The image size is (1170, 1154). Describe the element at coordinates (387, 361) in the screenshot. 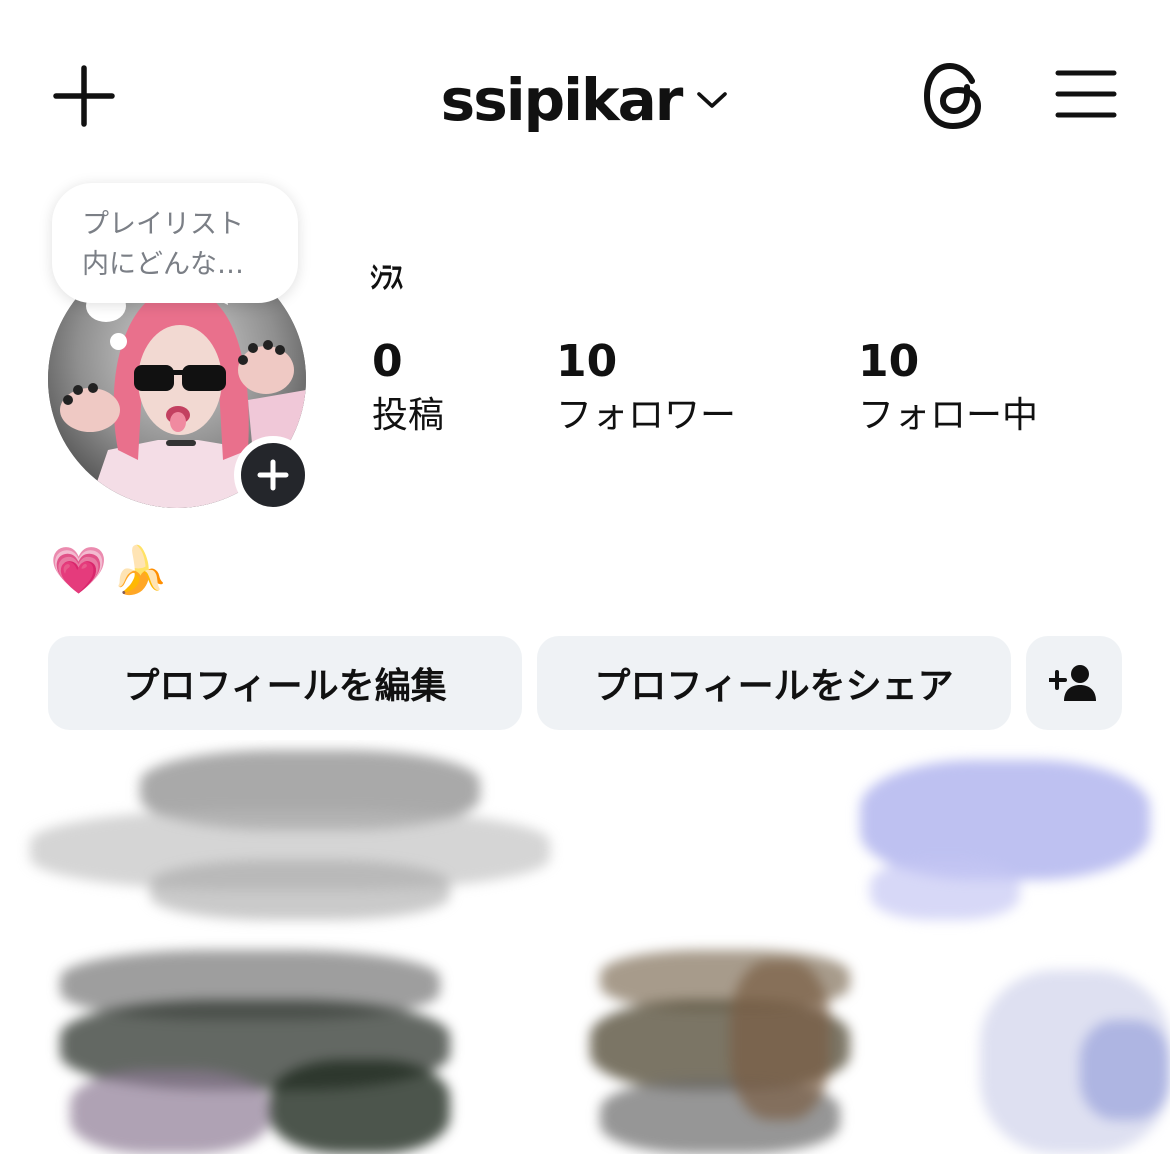

I see `stat-count: 0` at that location.